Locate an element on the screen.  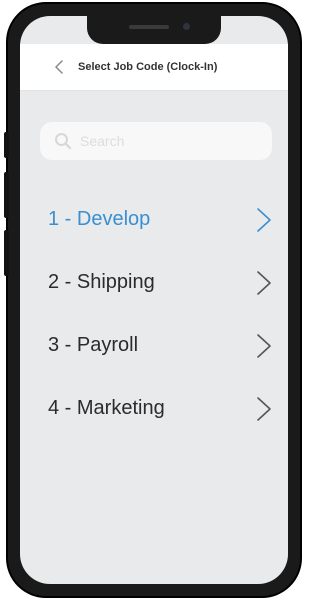
job-code-label: 3 - Payroll is located at coordinates (93, 345).